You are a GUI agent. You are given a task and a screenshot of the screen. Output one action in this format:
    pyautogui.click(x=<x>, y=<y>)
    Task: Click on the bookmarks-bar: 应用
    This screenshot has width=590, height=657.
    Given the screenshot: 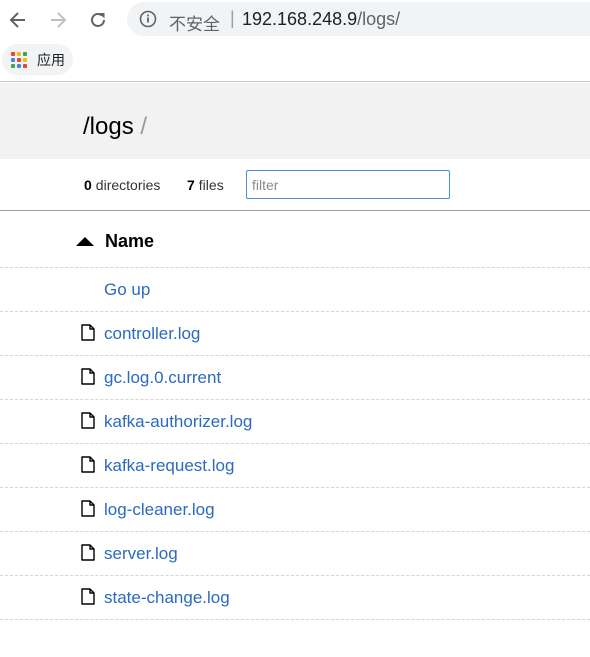 What is the action you would take?
    pyautogui.click(x=295, y=61)
    